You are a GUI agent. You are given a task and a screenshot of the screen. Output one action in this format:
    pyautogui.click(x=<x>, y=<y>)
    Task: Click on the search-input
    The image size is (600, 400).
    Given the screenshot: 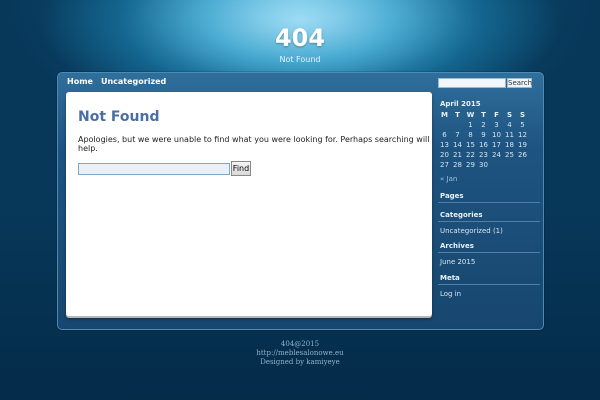 What is the action you would take?
    pyautogui.click(x=154, y=169)
    